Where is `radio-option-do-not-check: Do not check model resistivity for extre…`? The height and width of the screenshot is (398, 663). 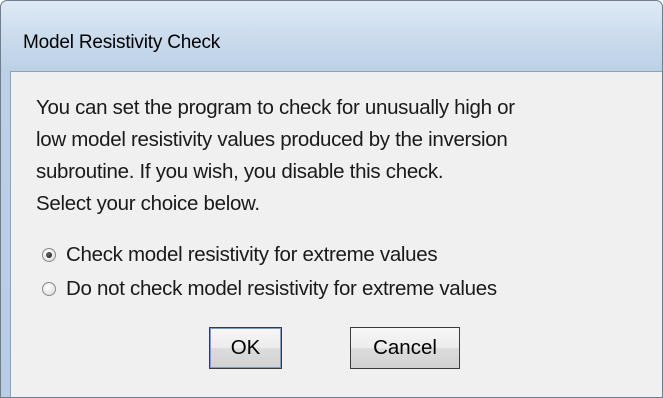
radio-option-do-not-check: Do not check model resistivity for extre… is located at coordinates (269, 289).